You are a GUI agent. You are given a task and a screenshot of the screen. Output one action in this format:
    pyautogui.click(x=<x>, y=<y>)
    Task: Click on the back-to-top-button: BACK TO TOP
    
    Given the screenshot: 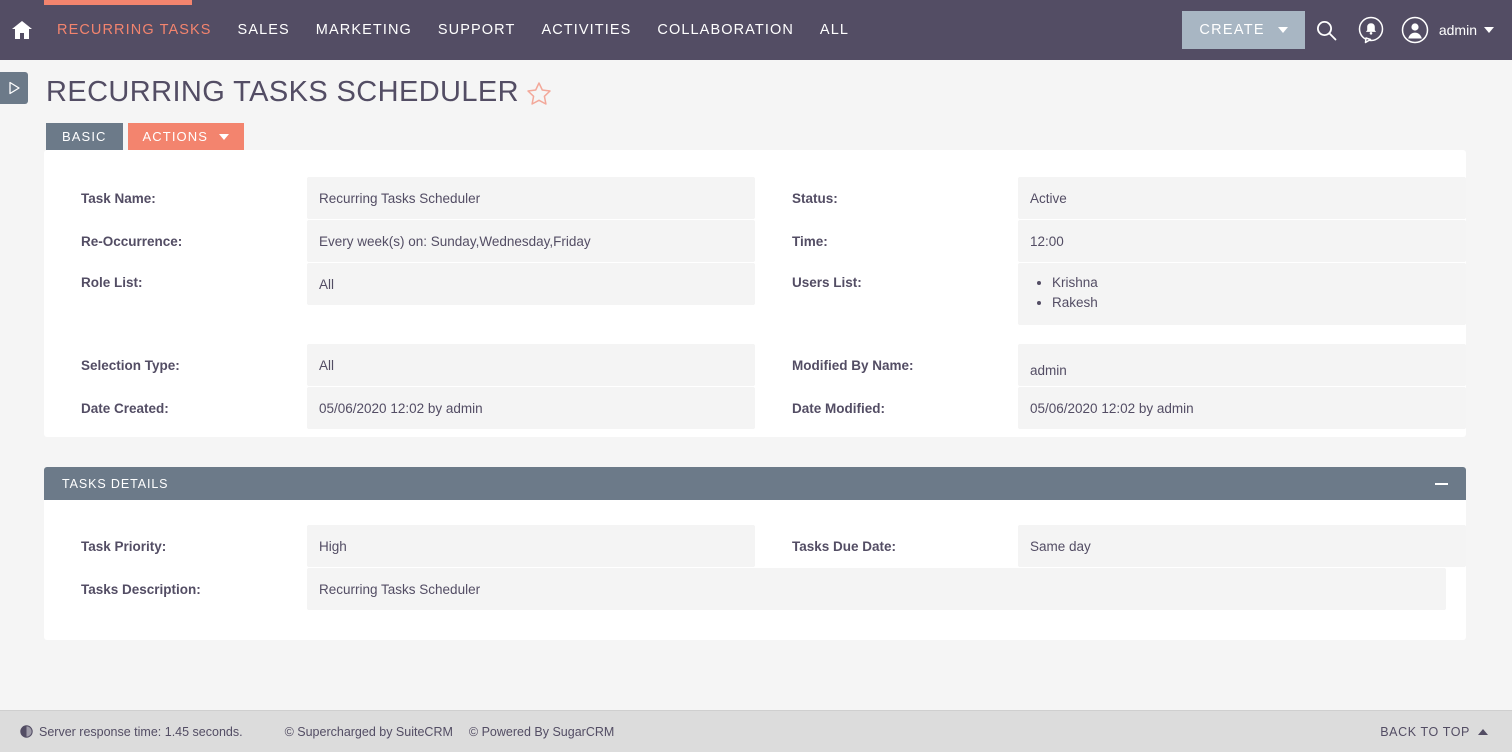 What is the action you would take?
    pyautogui.click(x=1434, y=732)
    